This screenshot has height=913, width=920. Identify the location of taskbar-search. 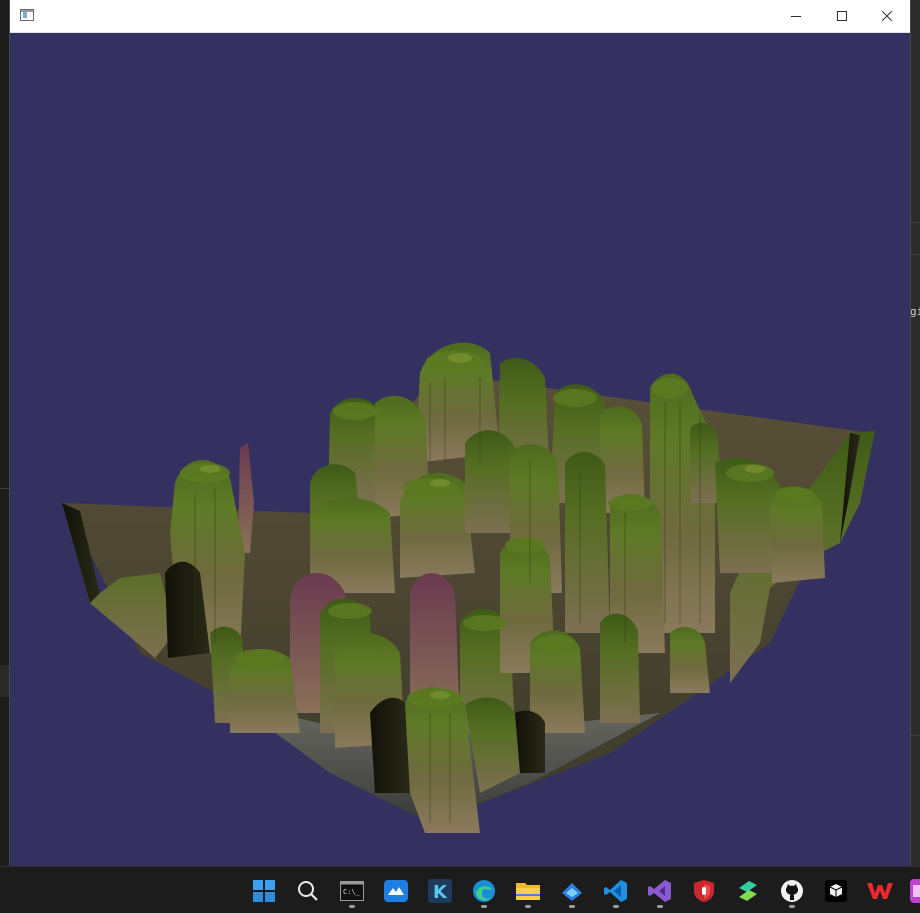
(308, 891).